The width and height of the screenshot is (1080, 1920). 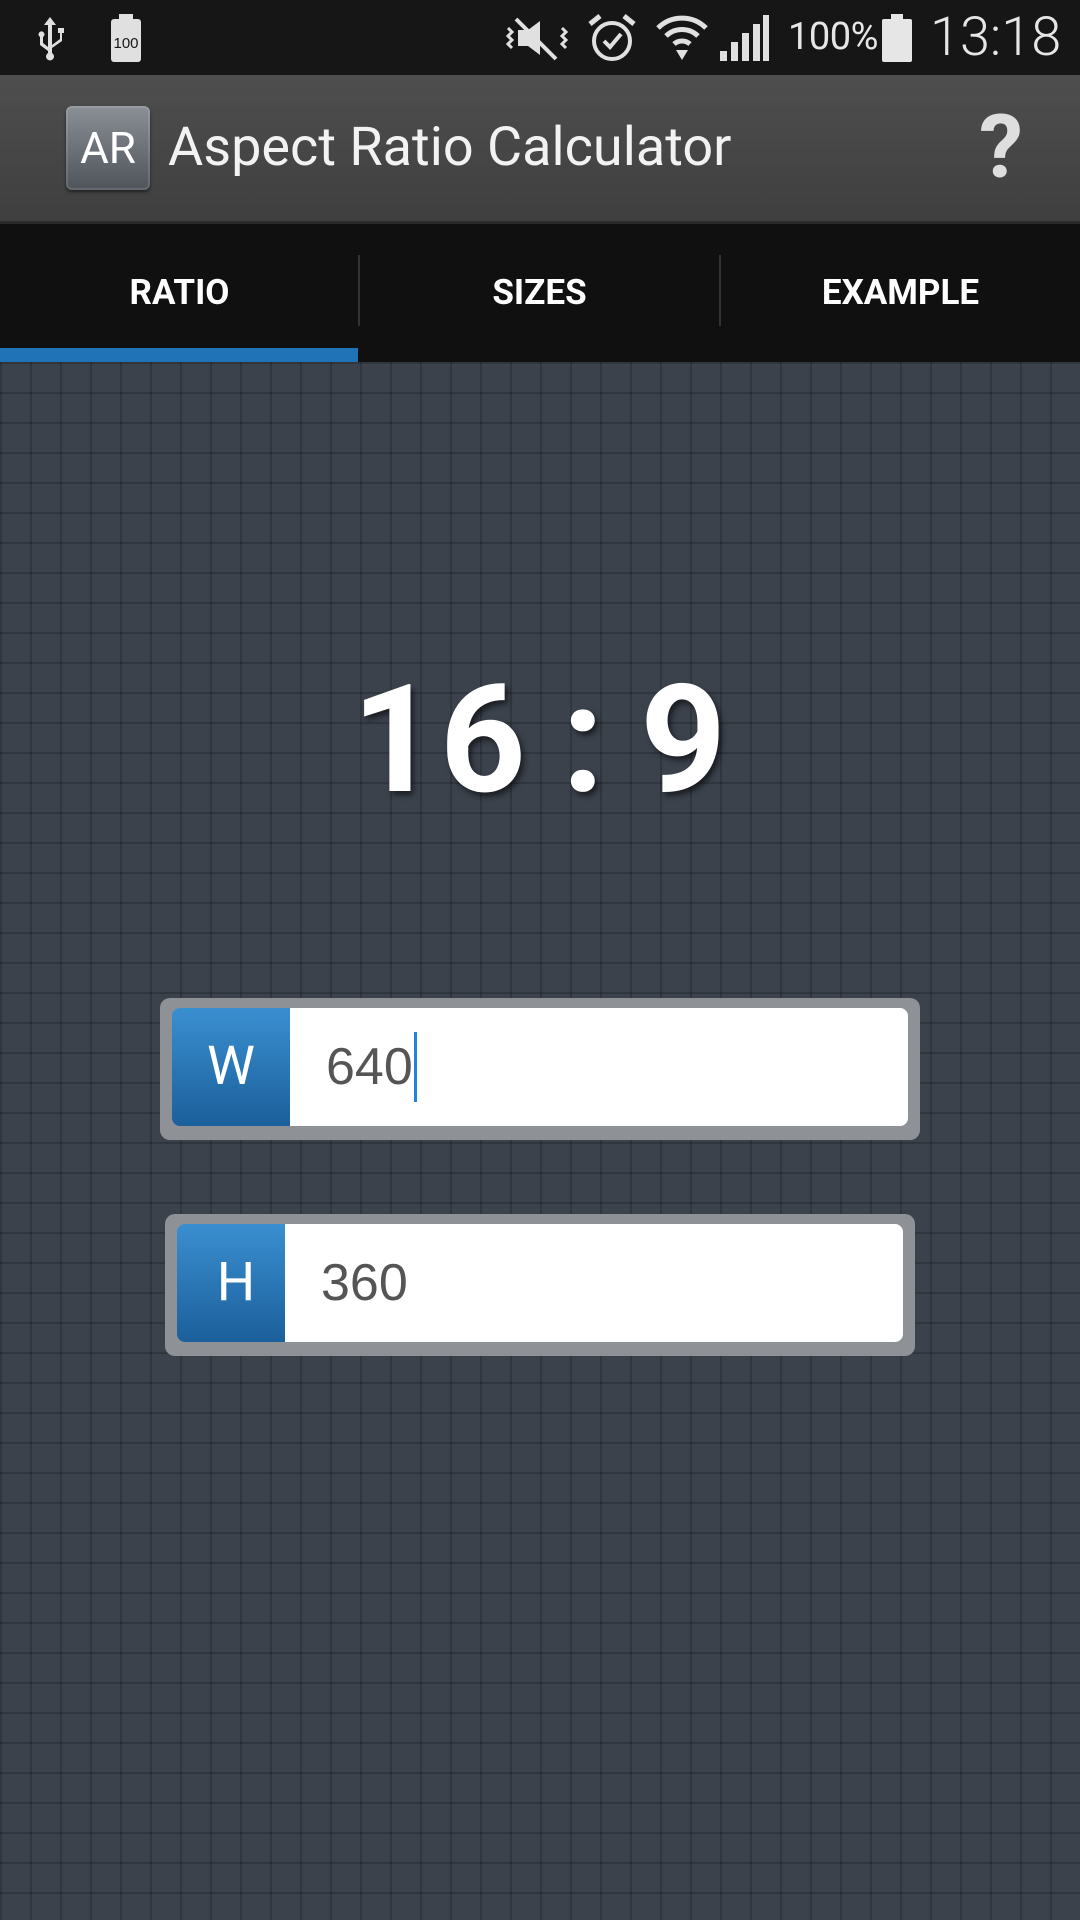 What do you see at coordinates (179, 293) in the screenshot?
I see `tab-ratio: RATIO` at bounding box center [179, 293].